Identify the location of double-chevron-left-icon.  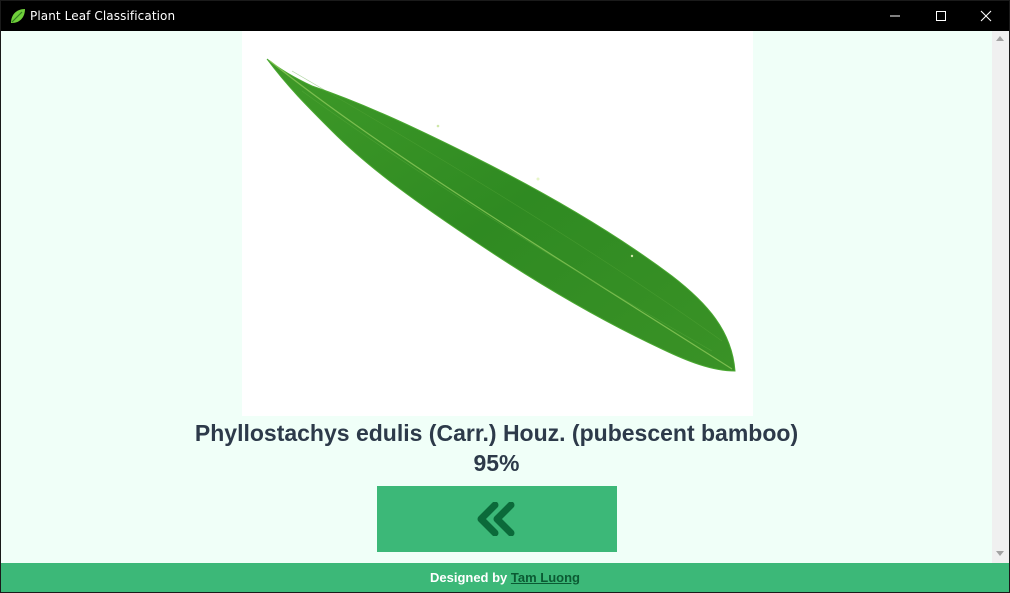
(496, 519).